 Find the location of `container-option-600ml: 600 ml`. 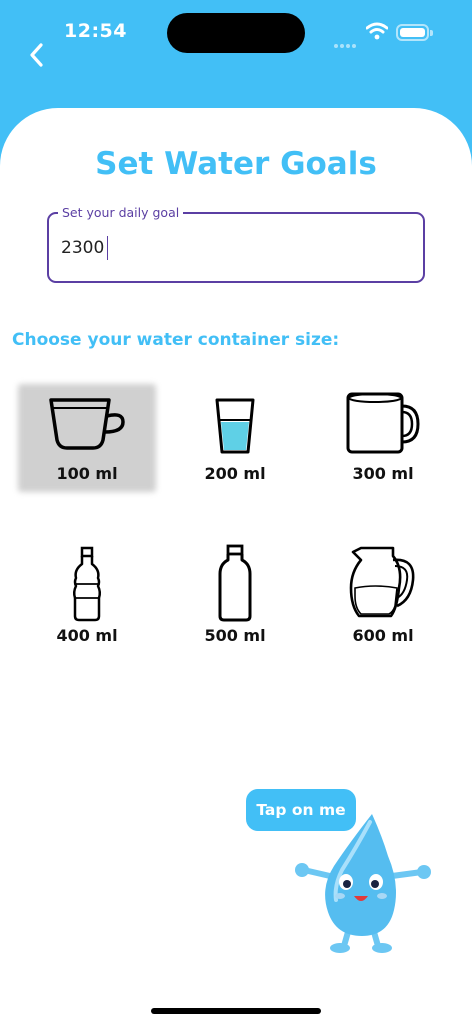

container-option-600ml: 600 ml is located at coordinates (383, 596).